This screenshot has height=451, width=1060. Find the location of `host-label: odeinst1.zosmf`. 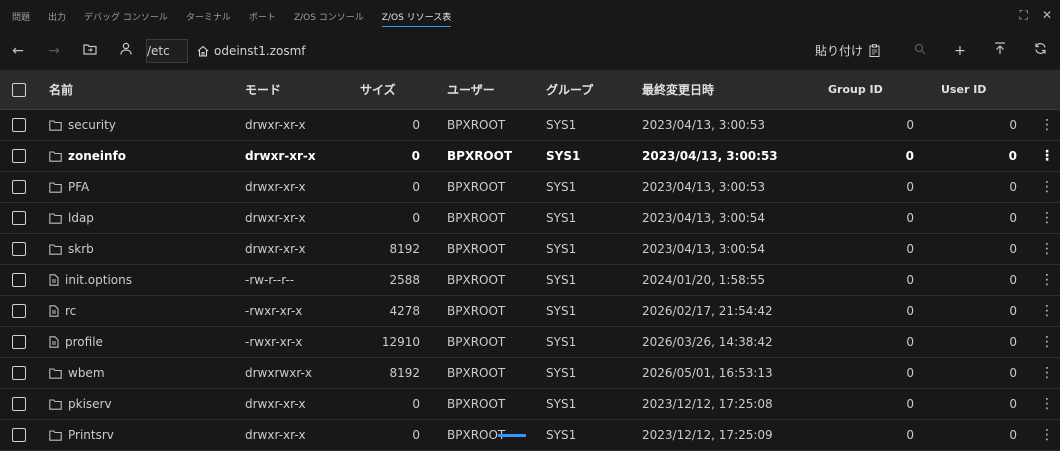

host-label: odeinst1.zosmf is located at coordinates (260, 50).